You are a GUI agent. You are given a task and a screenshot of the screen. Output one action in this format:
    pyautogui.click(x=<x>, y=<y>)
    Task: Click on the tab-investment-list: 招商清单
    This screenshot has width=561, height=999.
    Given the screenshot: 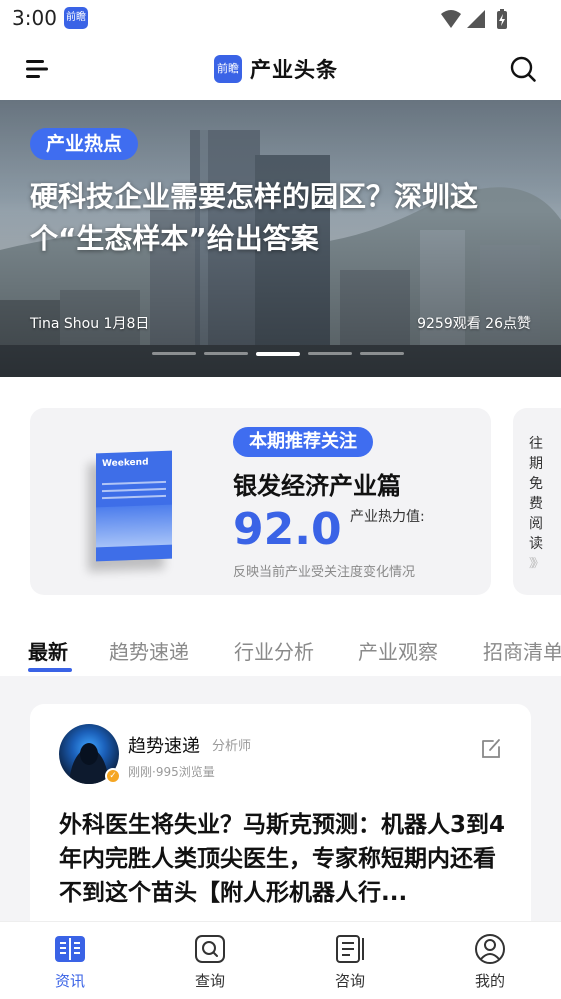 What is the action you would take?
    pyautogui.click(x=522, y=650)
    